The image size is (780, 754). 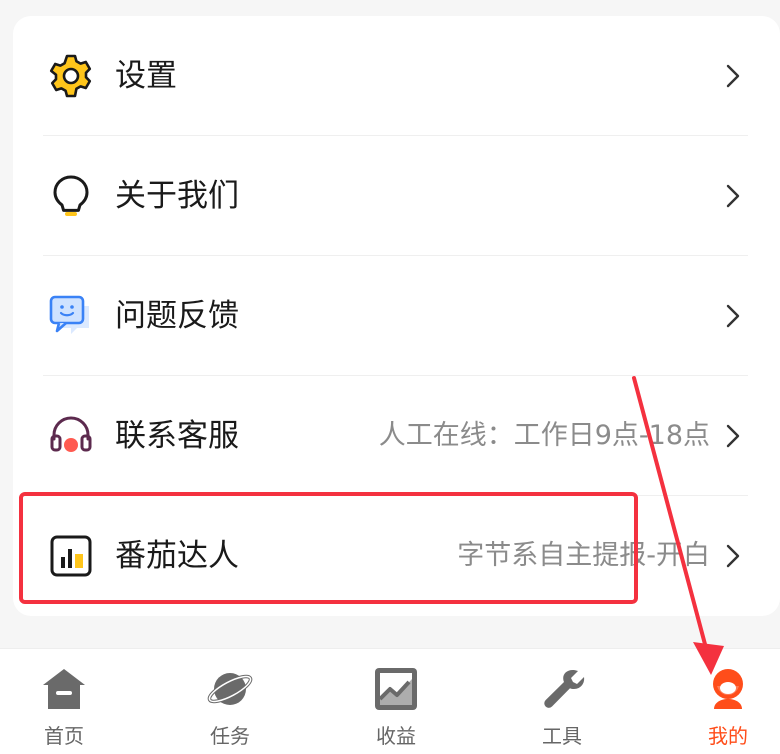 What do you see at coordinates (177, 436) in the screenshot?
I see `menu-item-label: 联系客服` at bounding box center [177, 436].